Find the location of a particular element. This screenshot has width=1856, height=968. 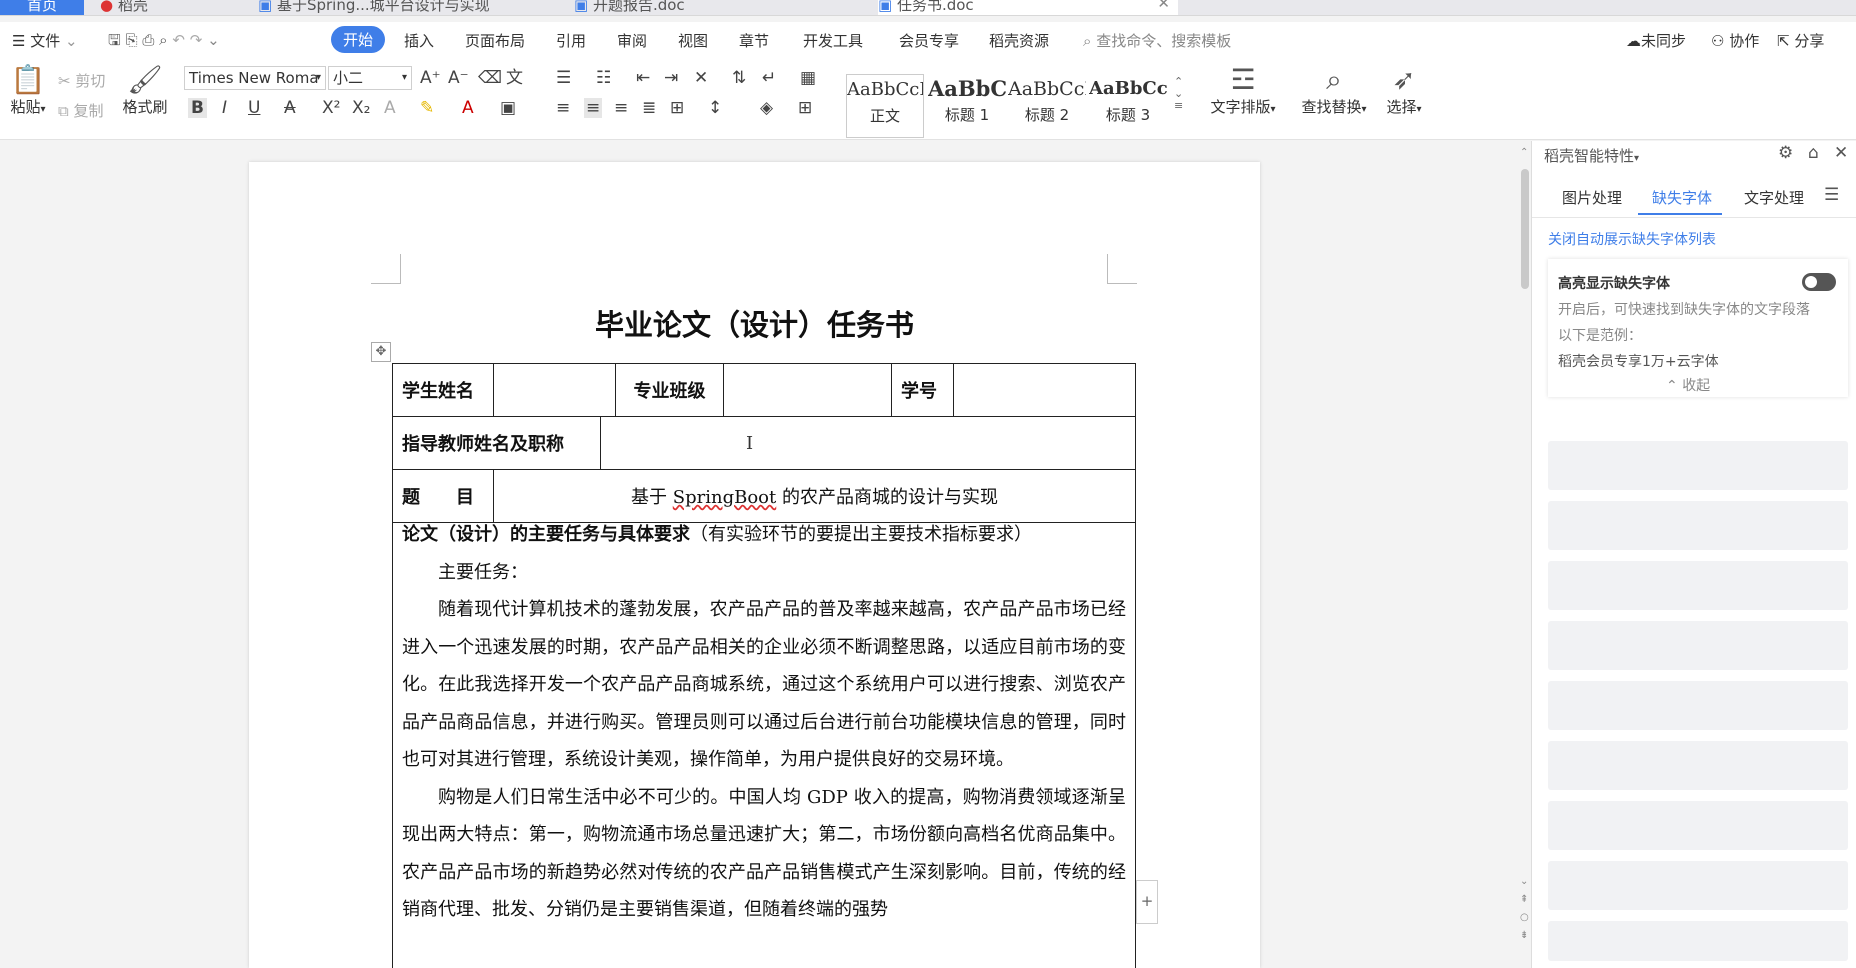

scroll-up-icon: ⌃ is located at coordinates (1524, 152).